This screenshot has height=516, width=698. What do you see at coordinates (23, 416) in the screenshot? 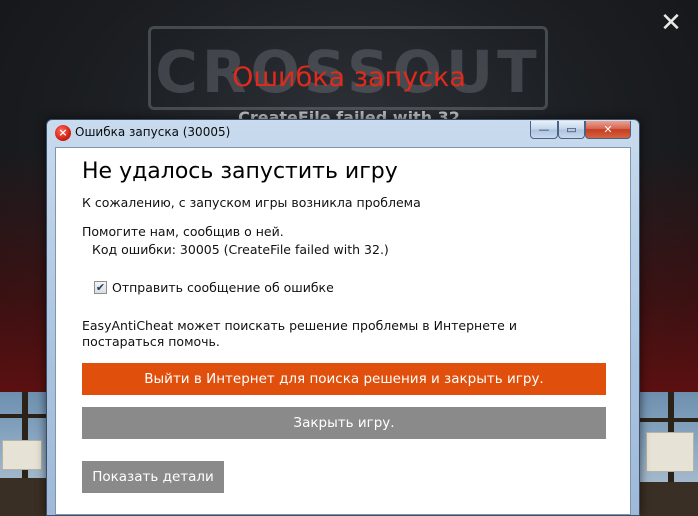
I see `ship-yard-left` at bounding box center [23, 416].